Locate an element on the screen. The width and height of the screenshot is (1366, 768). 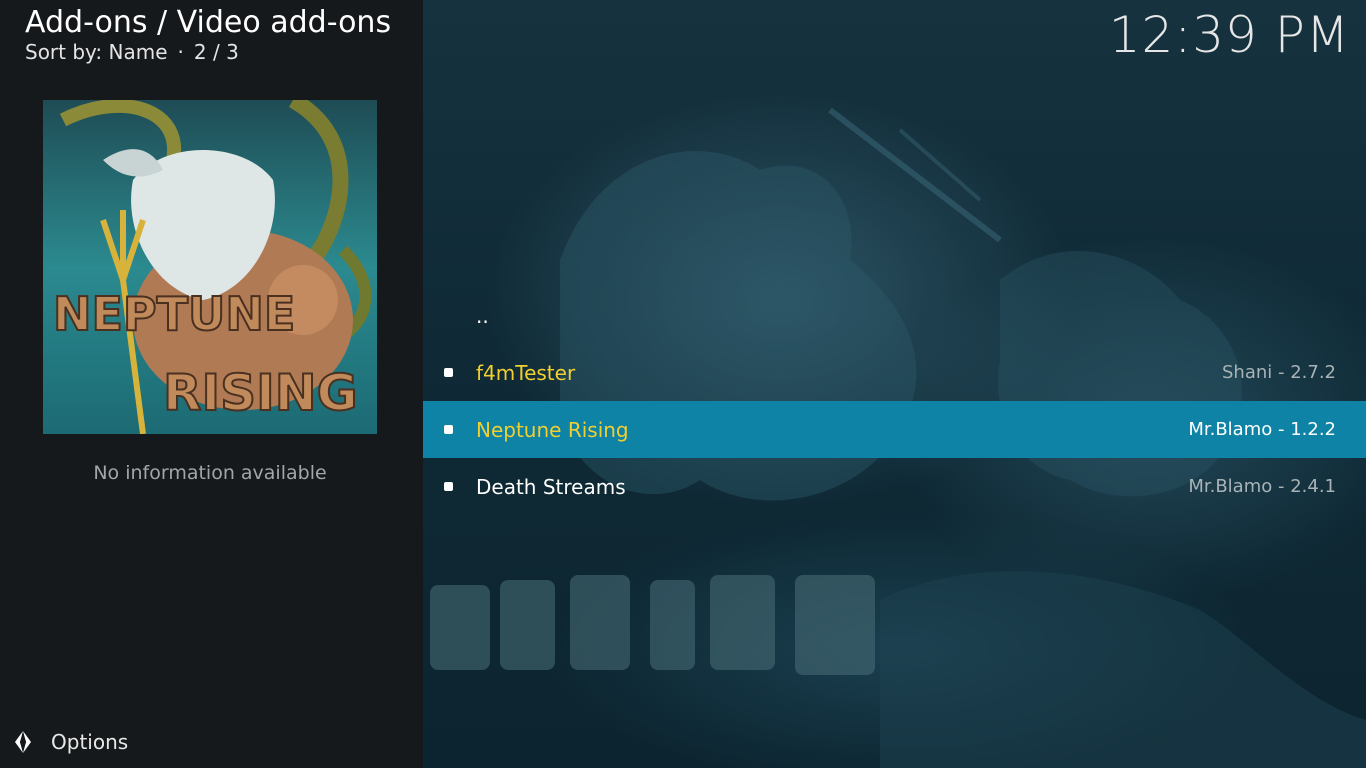
sort-info: Sort by: Name · 2 / 3 is located at coordinates (132, 52).